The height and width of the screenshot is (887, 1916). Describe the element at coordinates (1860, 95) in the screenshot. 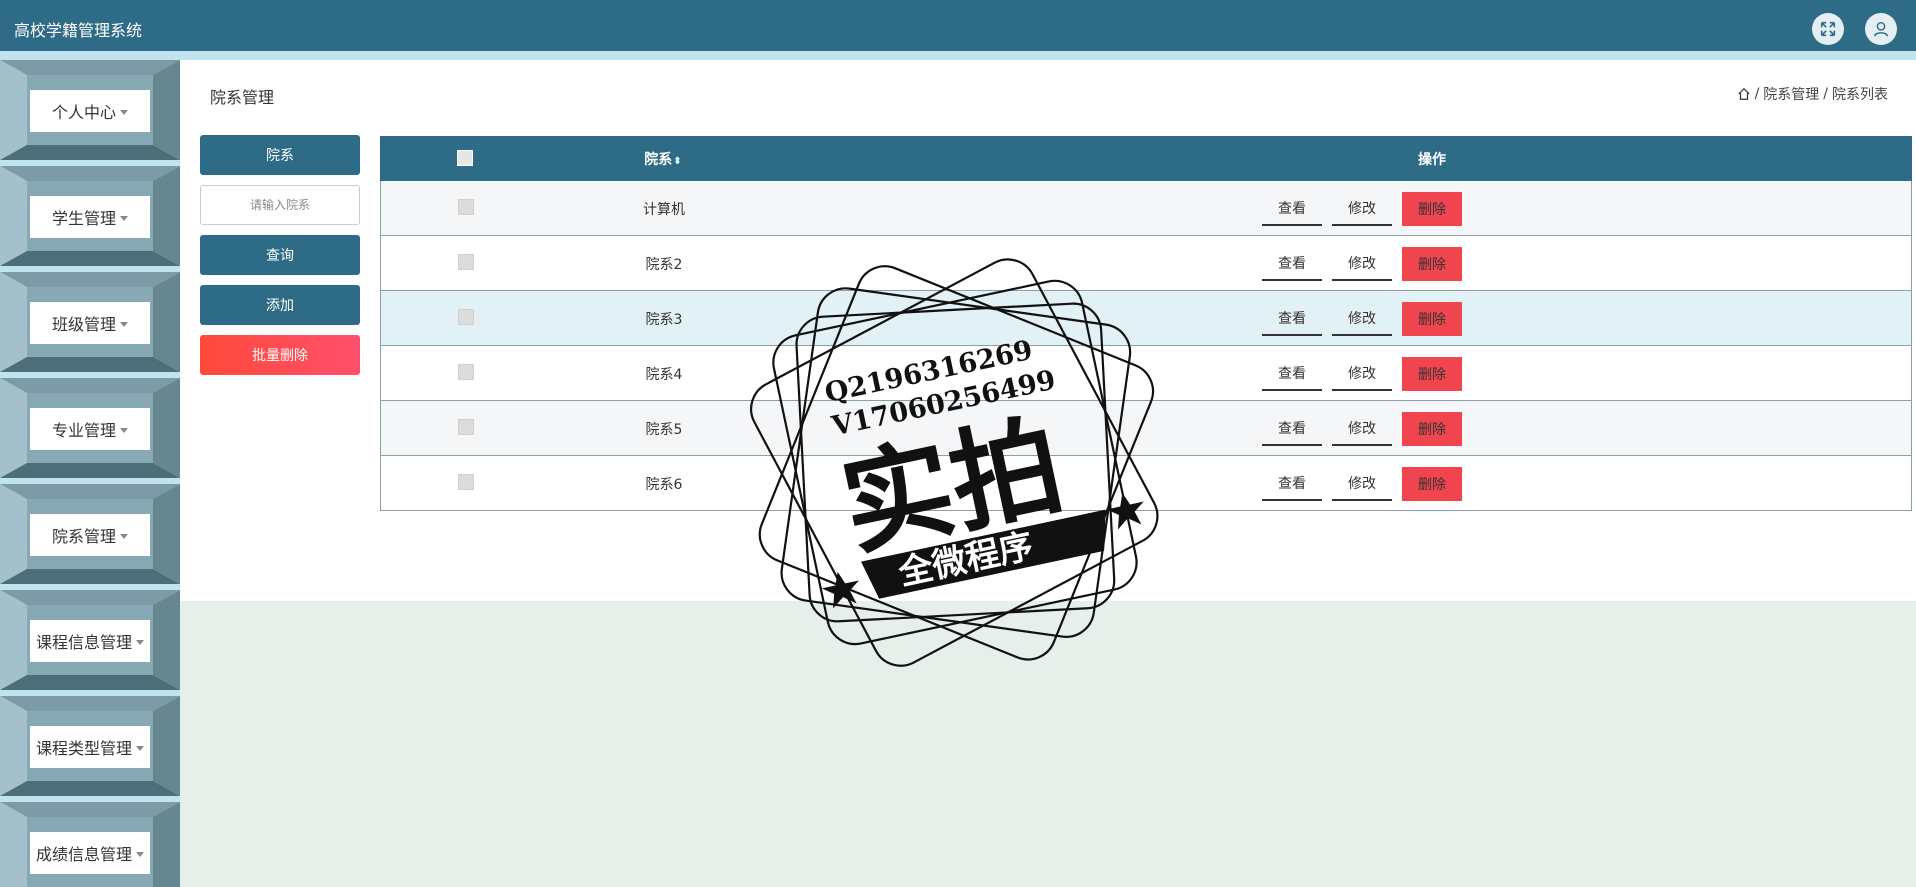

I see `breadcrumb-level2: 院系列表` at that location.